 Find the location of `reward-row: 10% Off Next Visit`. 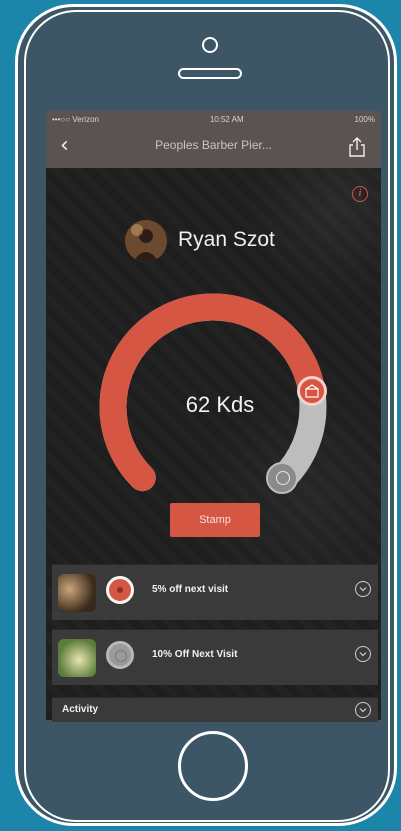

reward-row: 10% Off Next Visit is located at coordinates (215, 657).